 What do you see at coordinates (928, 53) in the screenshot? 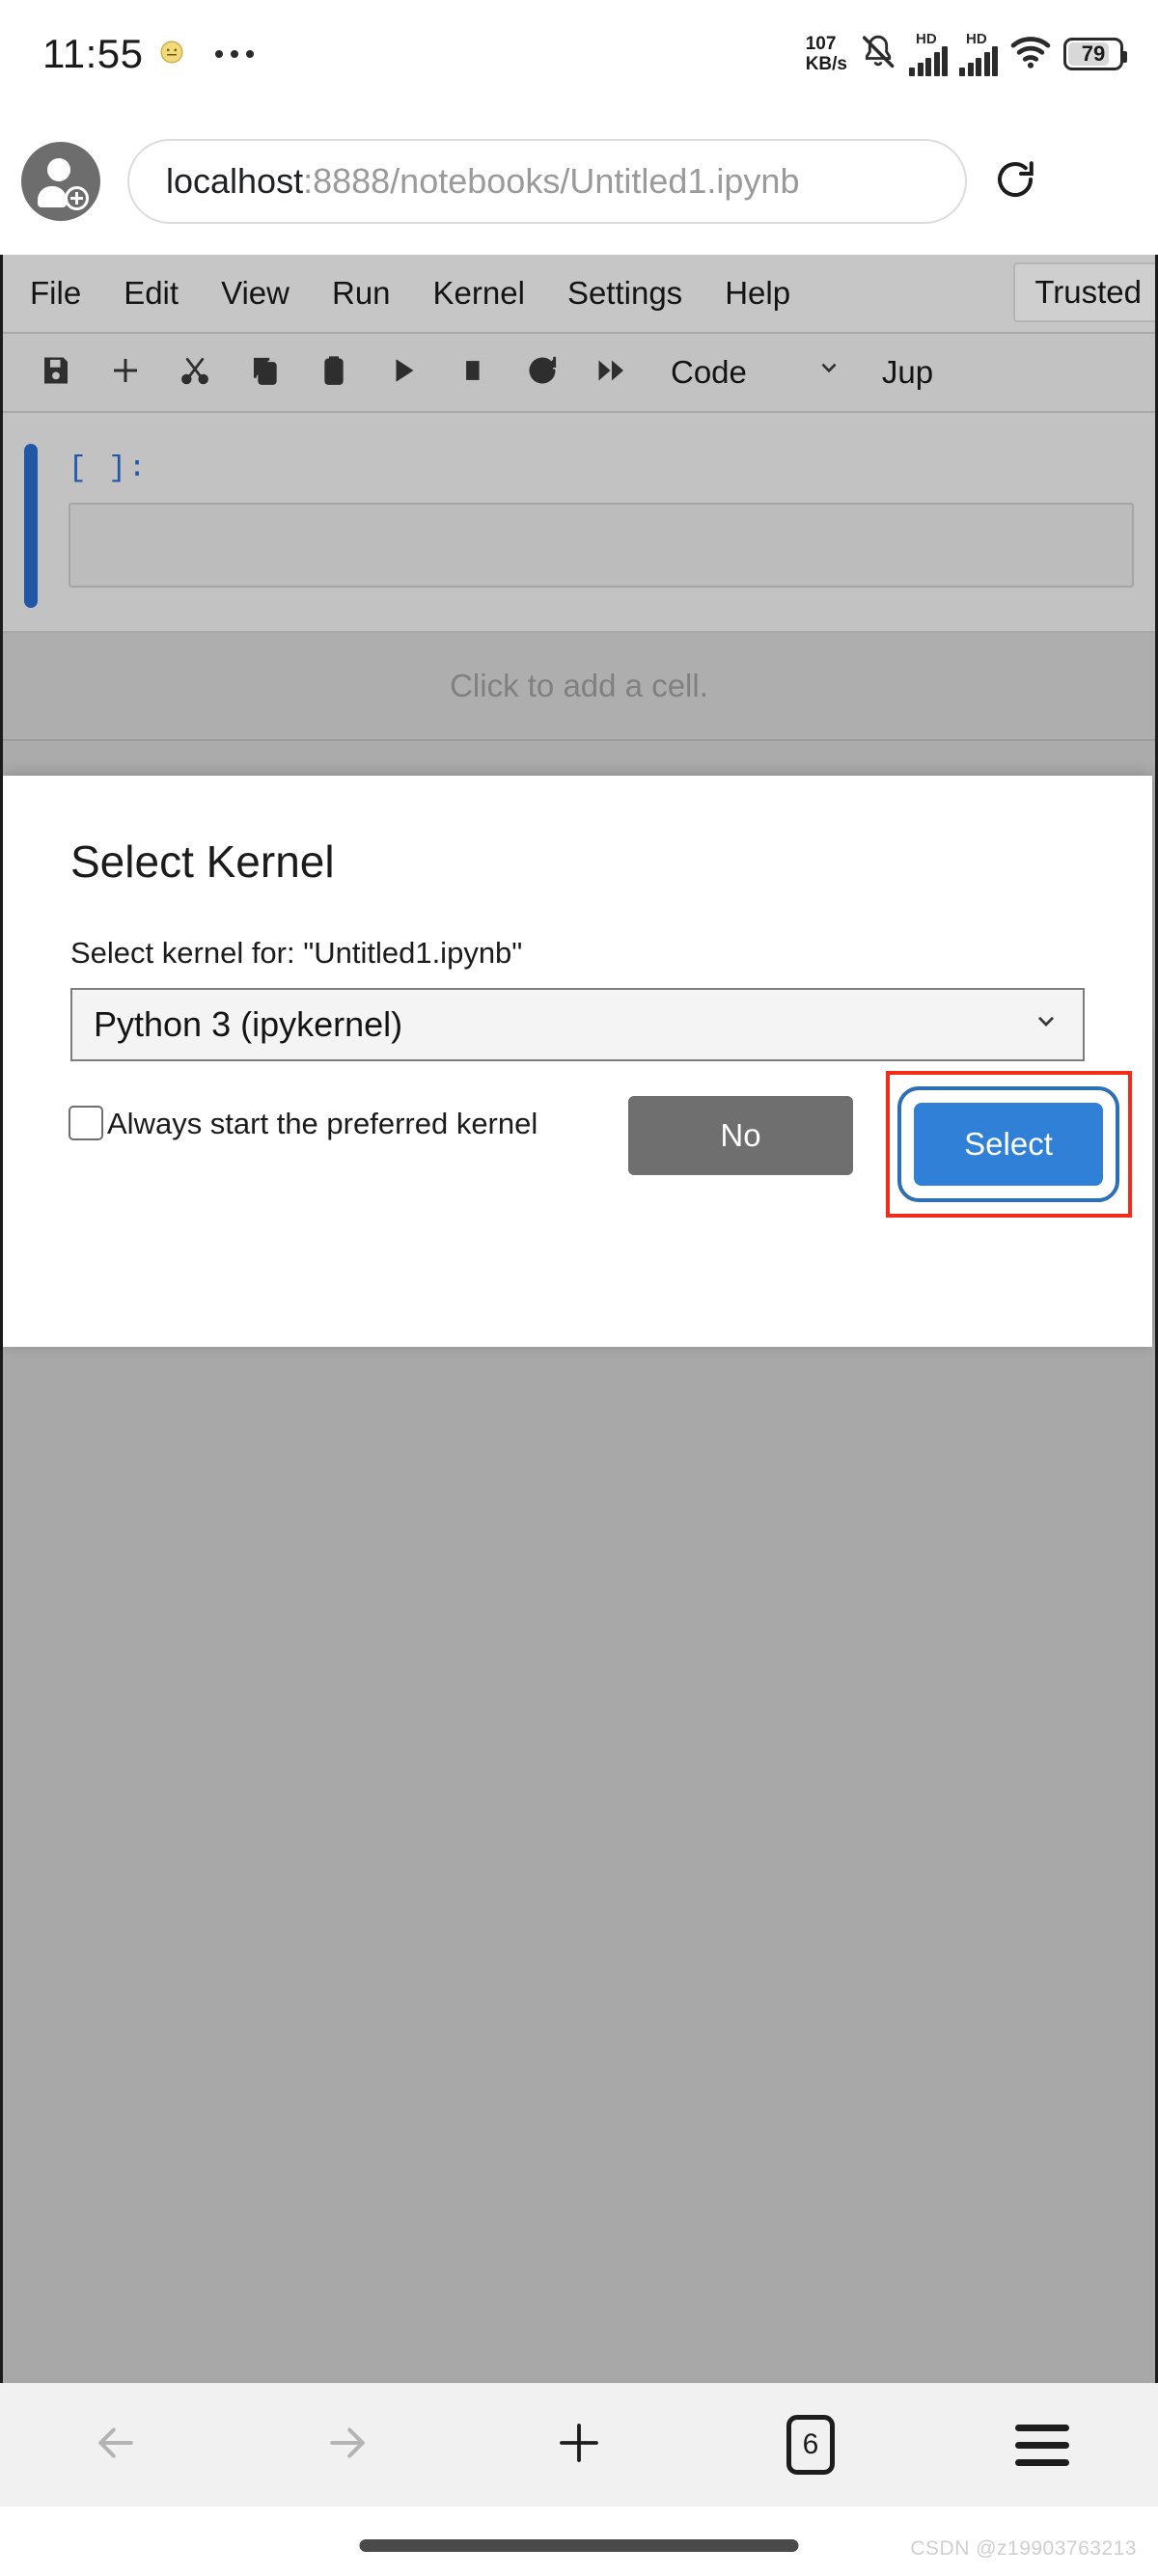
I see `sim1-signal-icon: HD` at bounding box center [928, 53].